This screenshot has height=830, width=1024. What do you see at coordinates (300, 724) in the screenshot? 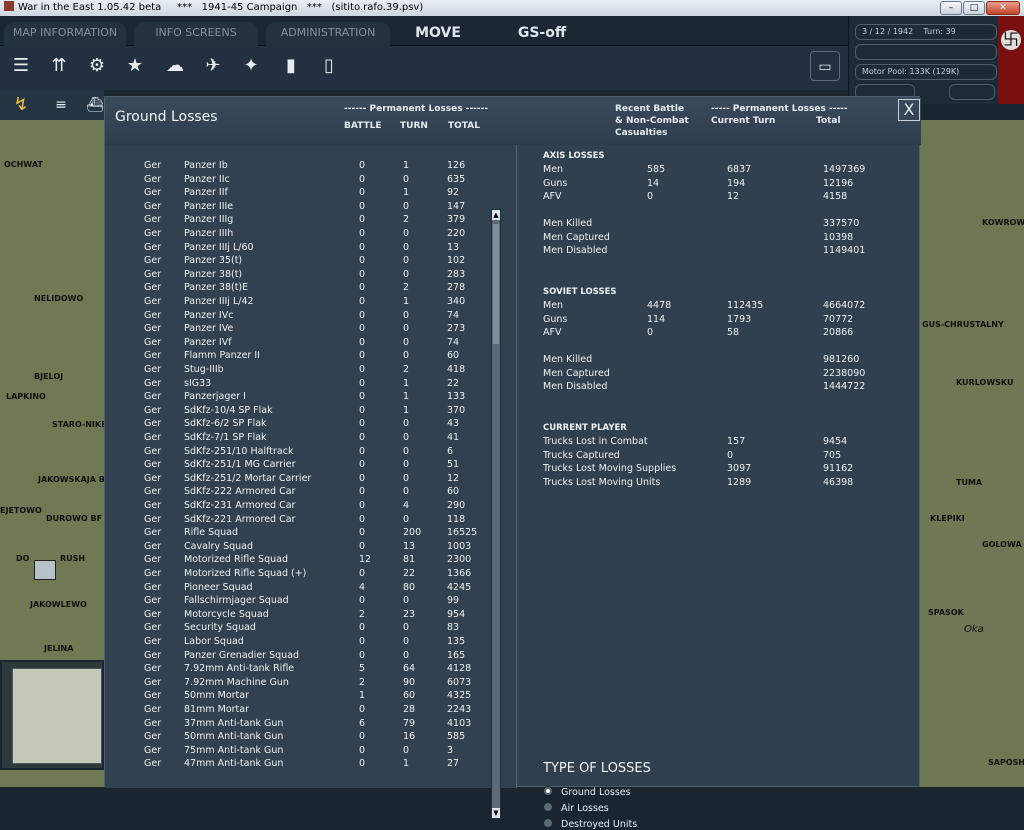
I see `table-row: Ger 37mm Anti-tank Gun 6 79 4103` at bounding box center [300, 724].